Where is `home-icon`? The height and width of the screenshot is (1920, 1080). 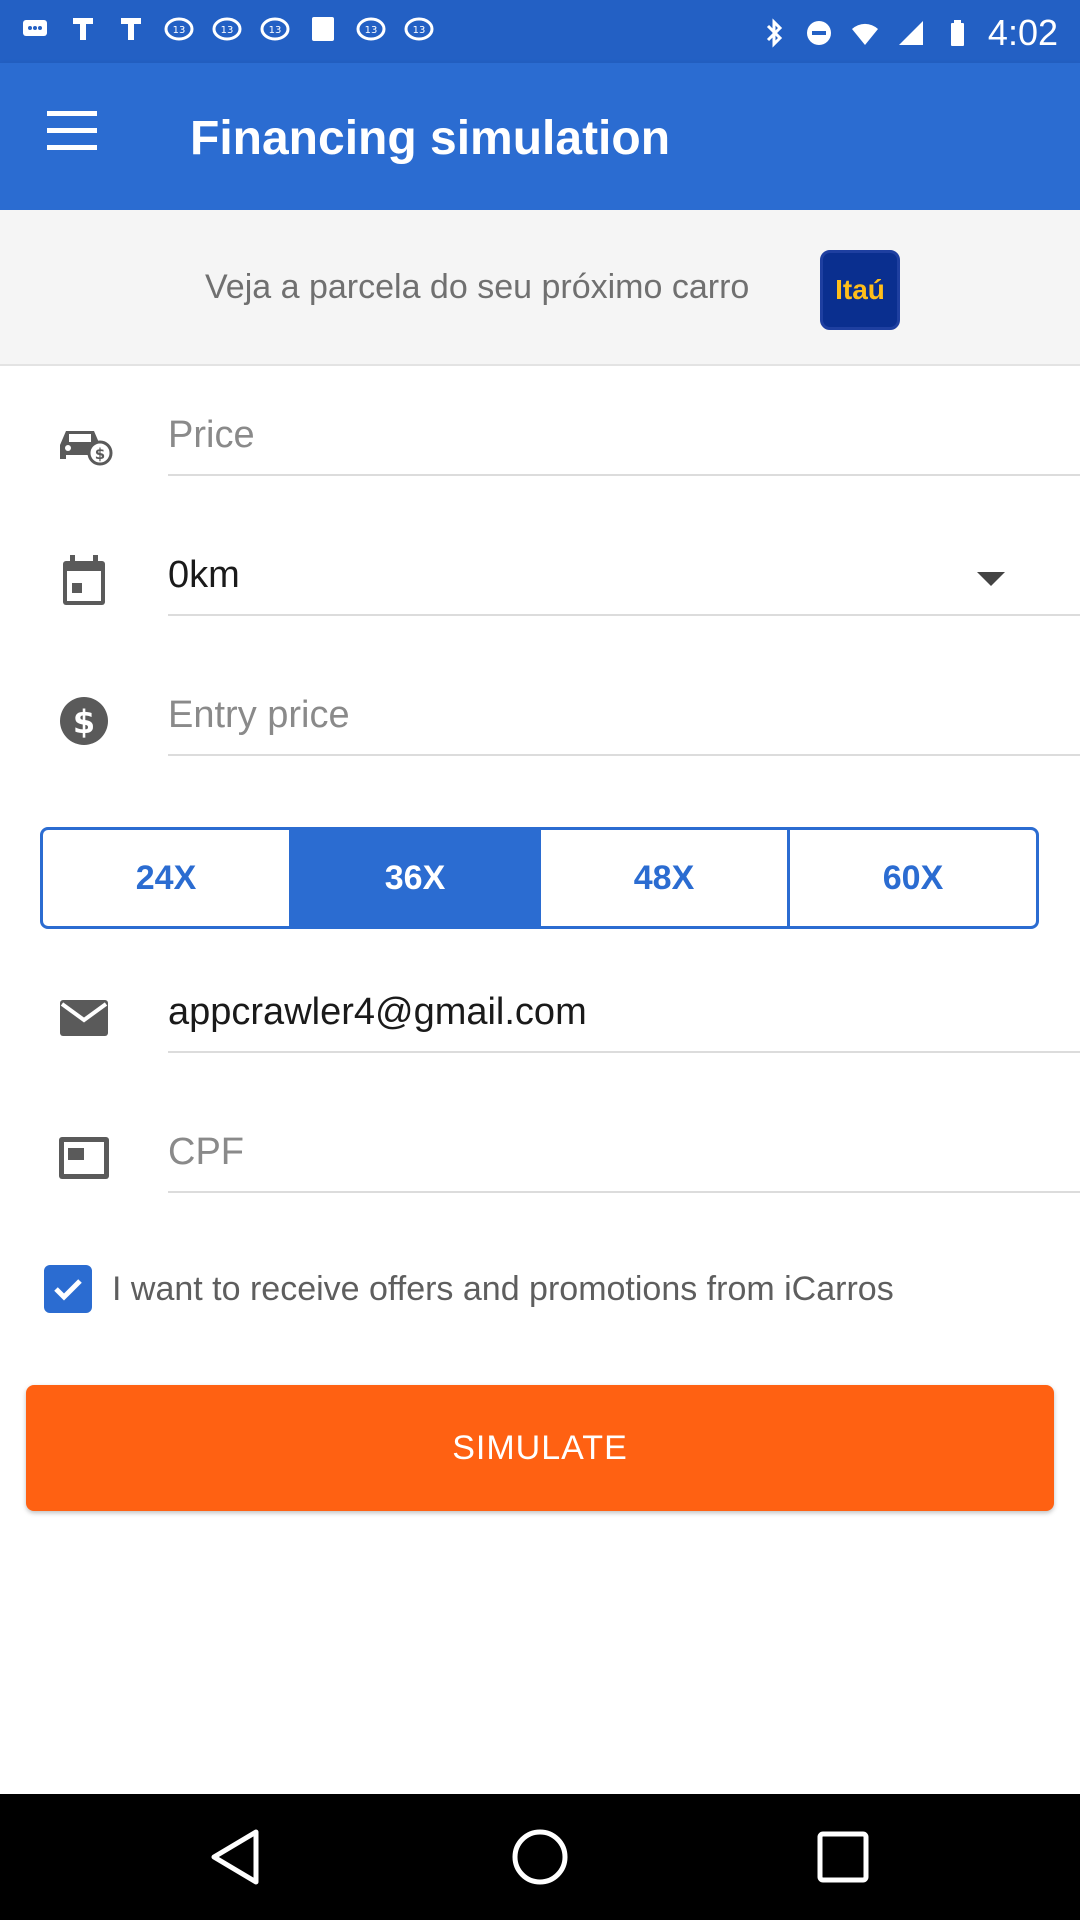 home-icon is located at coordinates (540, 1857).